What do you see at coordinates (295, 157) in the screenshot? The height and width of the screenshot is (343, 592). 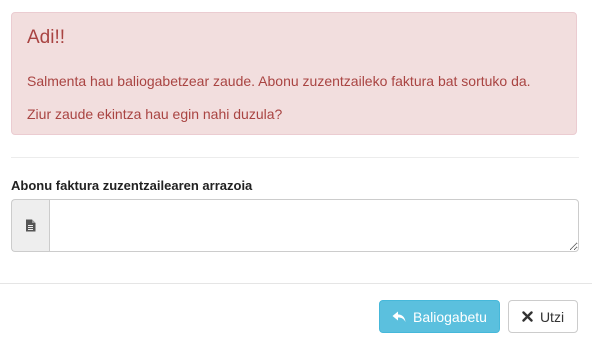 I see `divider` at bounding box center [295, 157].